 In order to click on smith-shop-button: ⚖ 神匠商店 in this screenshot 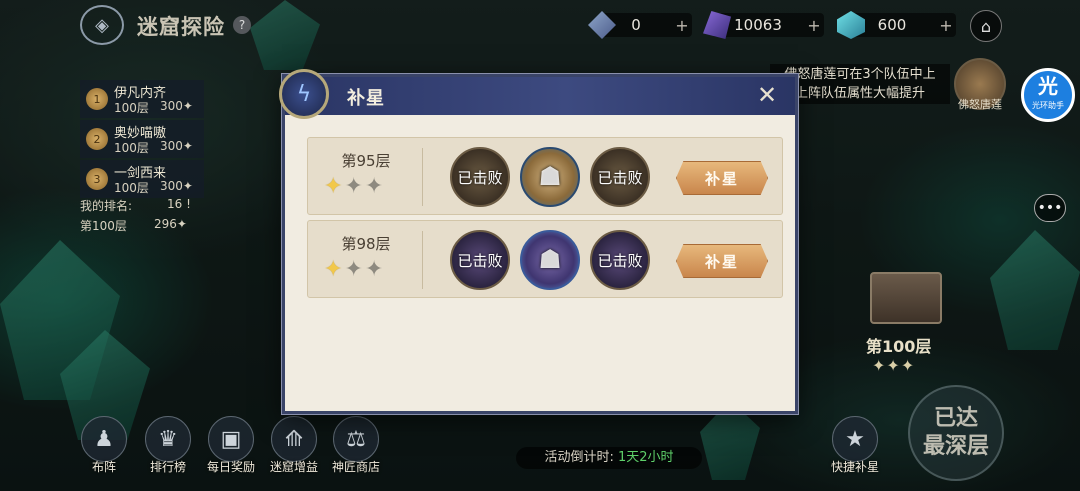, I will do `click(356, 445)`.